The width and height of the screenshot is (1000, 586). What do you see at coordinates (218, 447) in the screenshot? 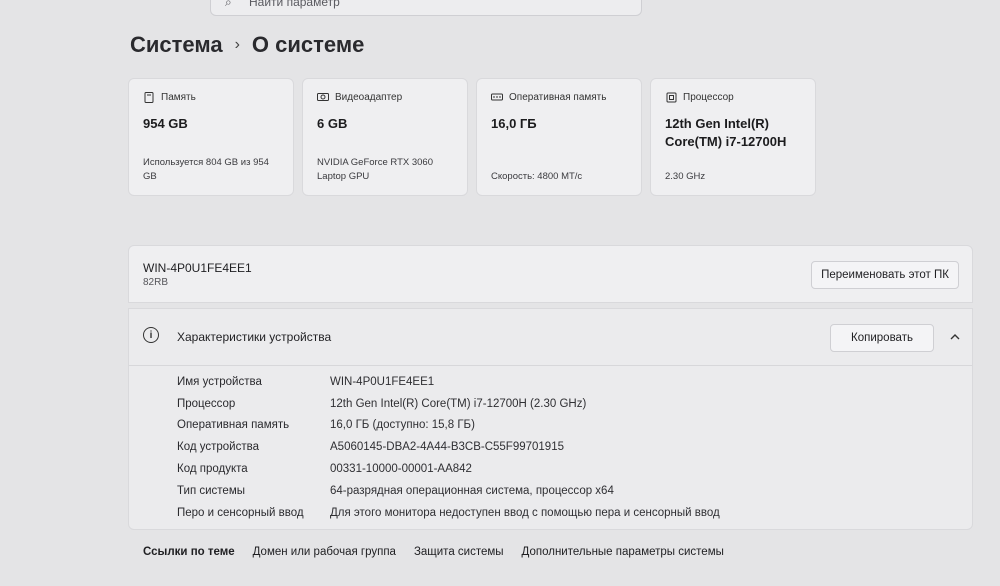
I see `spec-key: Код устройства` at bounding box center [218, 447].